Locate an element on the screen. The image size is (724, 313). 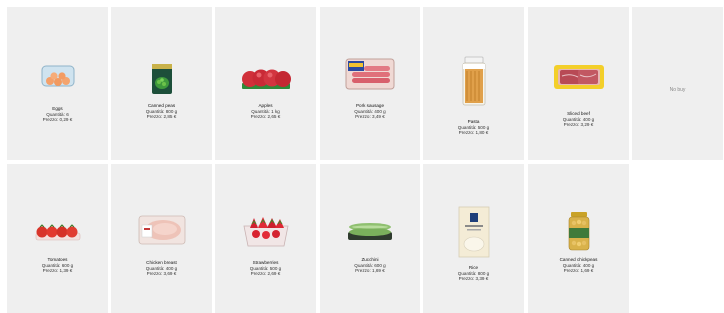
rice-box-icon is located at coordinates (473, 232).